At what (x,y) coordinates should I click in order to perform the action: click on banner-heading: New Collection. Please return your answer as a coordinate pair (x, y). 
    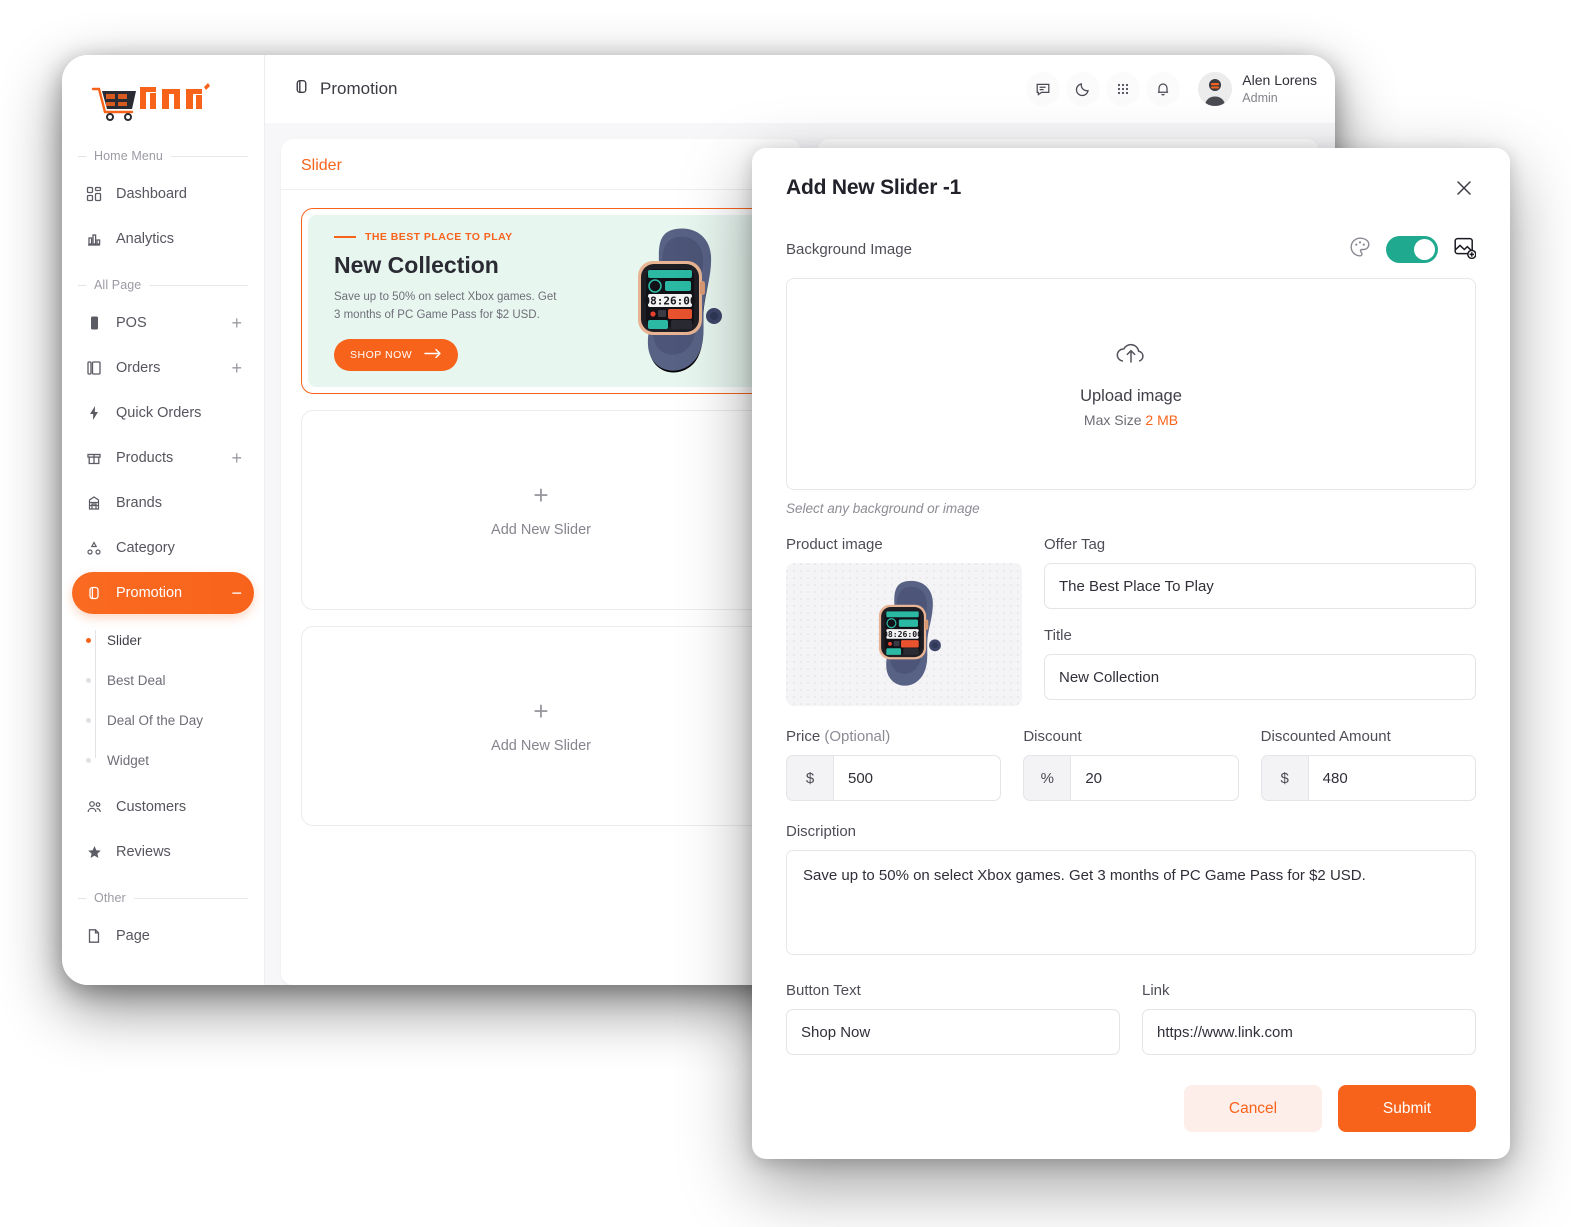
    Looking at the image, I should click on (416, 265).